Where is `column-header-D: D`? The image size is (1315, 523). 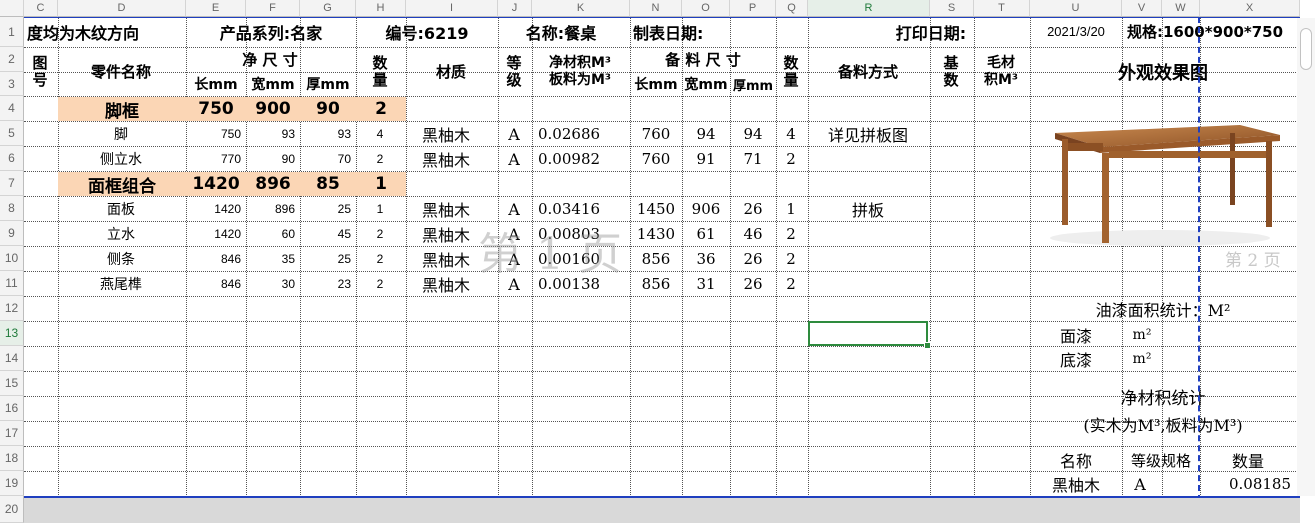
column-header-D: D is located at coordinates (122, 8).